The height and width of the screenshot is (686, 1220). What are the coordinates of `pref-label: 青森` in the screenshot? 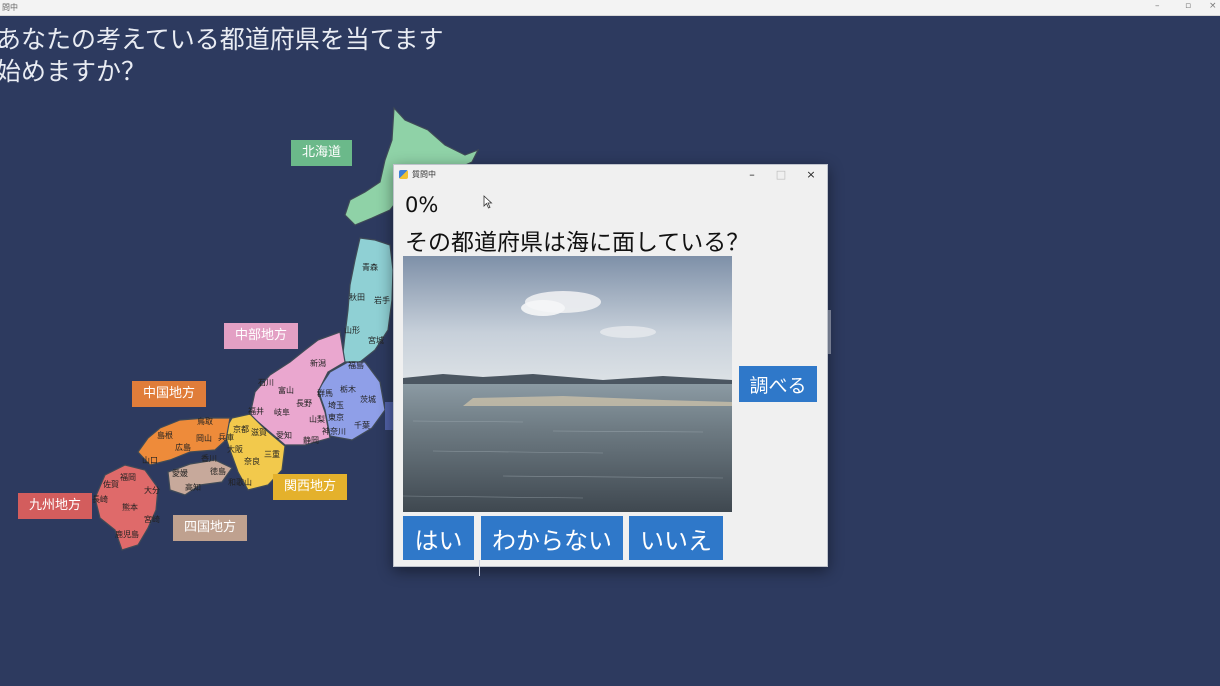 It's located at (370, 267).